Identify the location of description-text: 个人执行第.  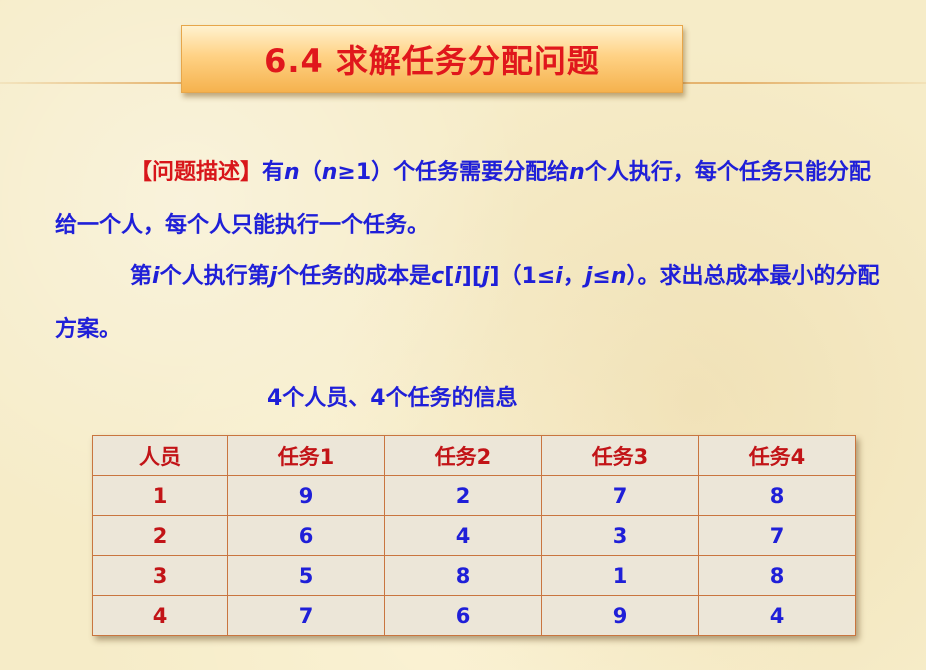
(214, 276).